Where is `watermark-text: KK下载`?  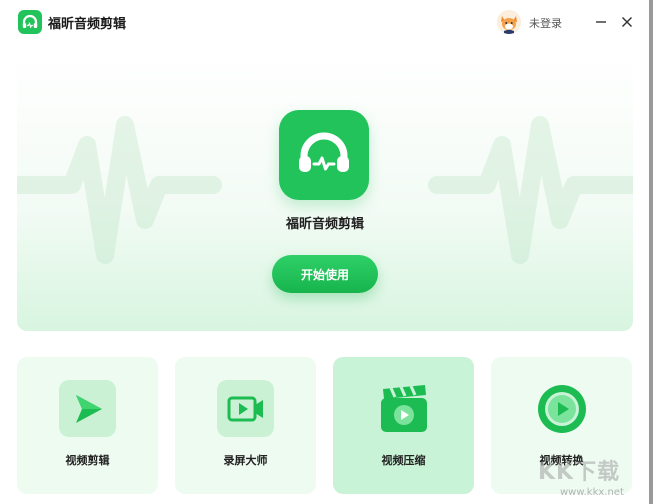 watermark-text: KK下载 is located at coordinates (579, 472).